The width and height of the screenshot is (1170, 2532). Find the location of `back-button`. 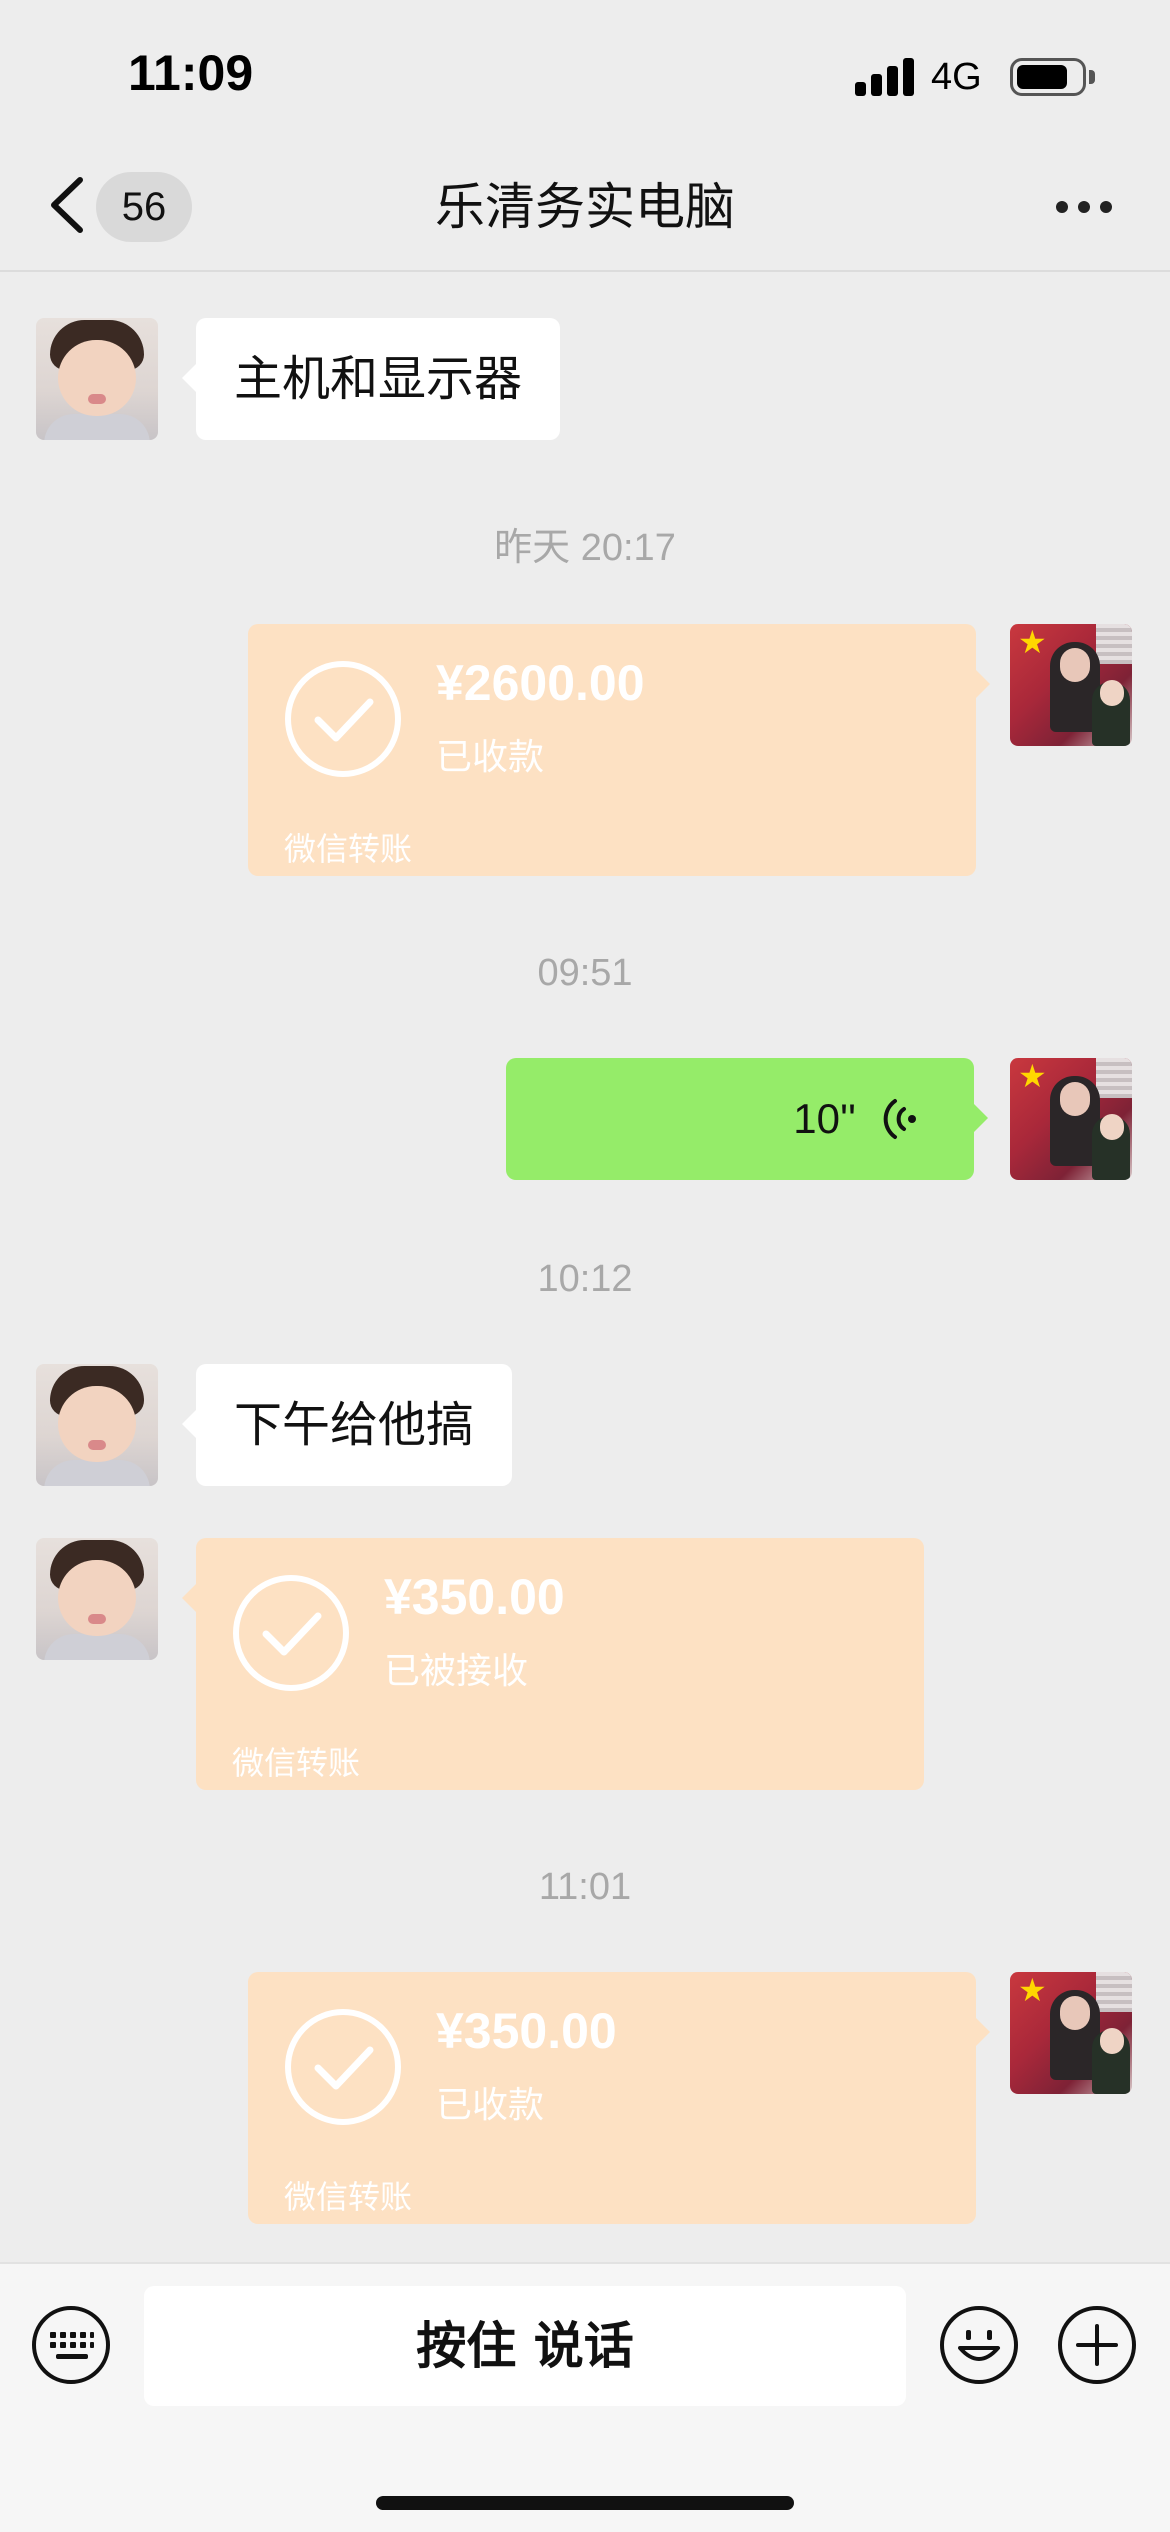

back-button is located at coordinates (68, 205).